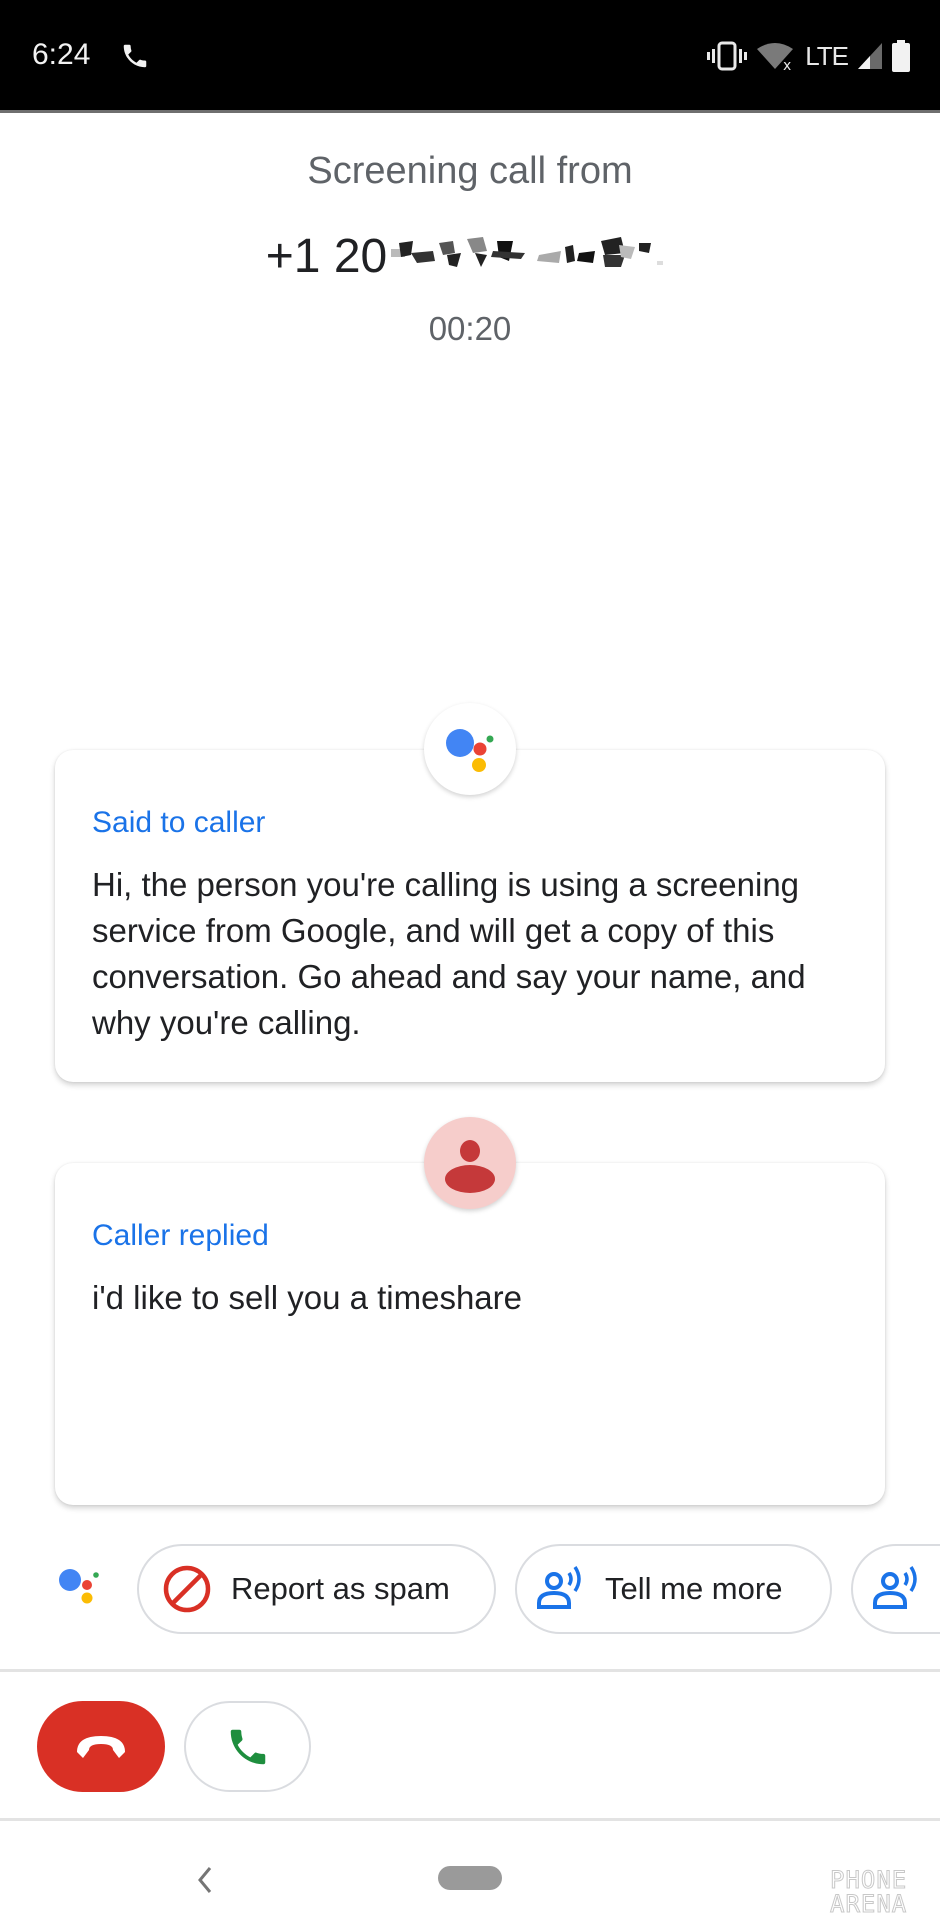 The height and width of the screenshot is (1932, 940). Describe the element at coordinates (470, 111) in the screenshot. I see `status-bar-divider` at that location.